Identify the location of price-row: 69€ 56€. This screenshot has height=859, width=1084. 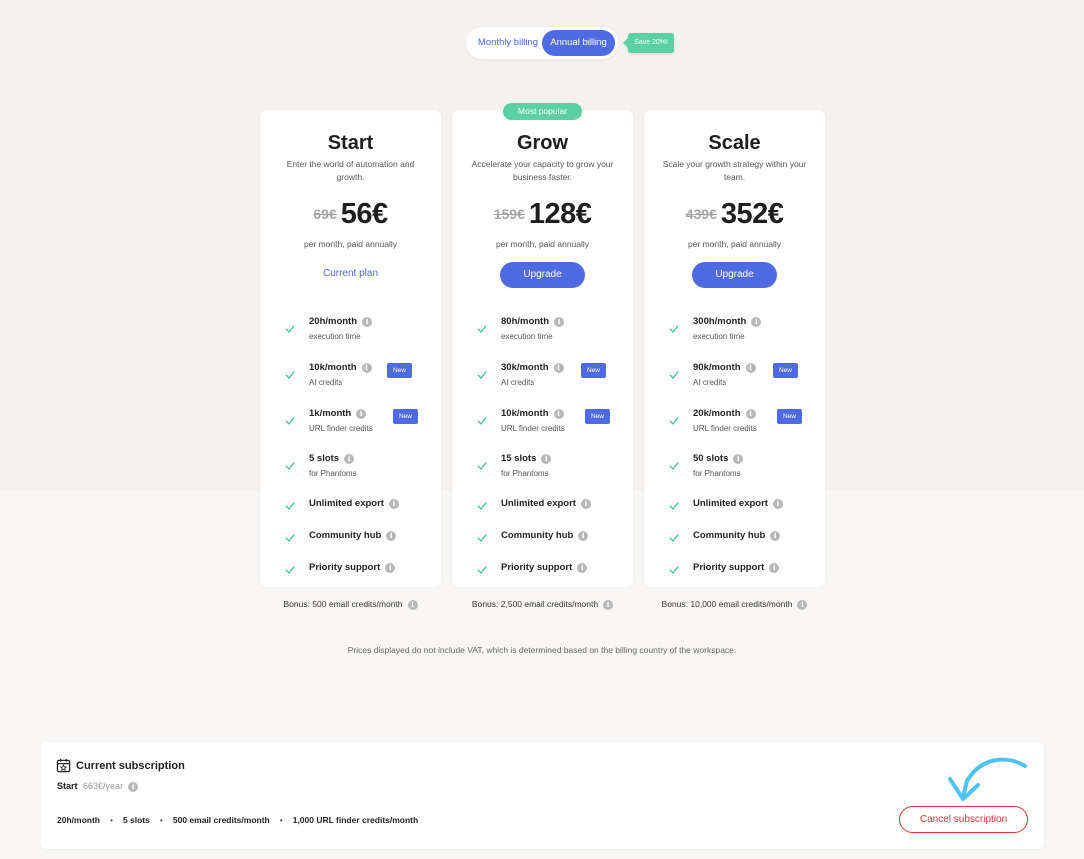
(350, 214).